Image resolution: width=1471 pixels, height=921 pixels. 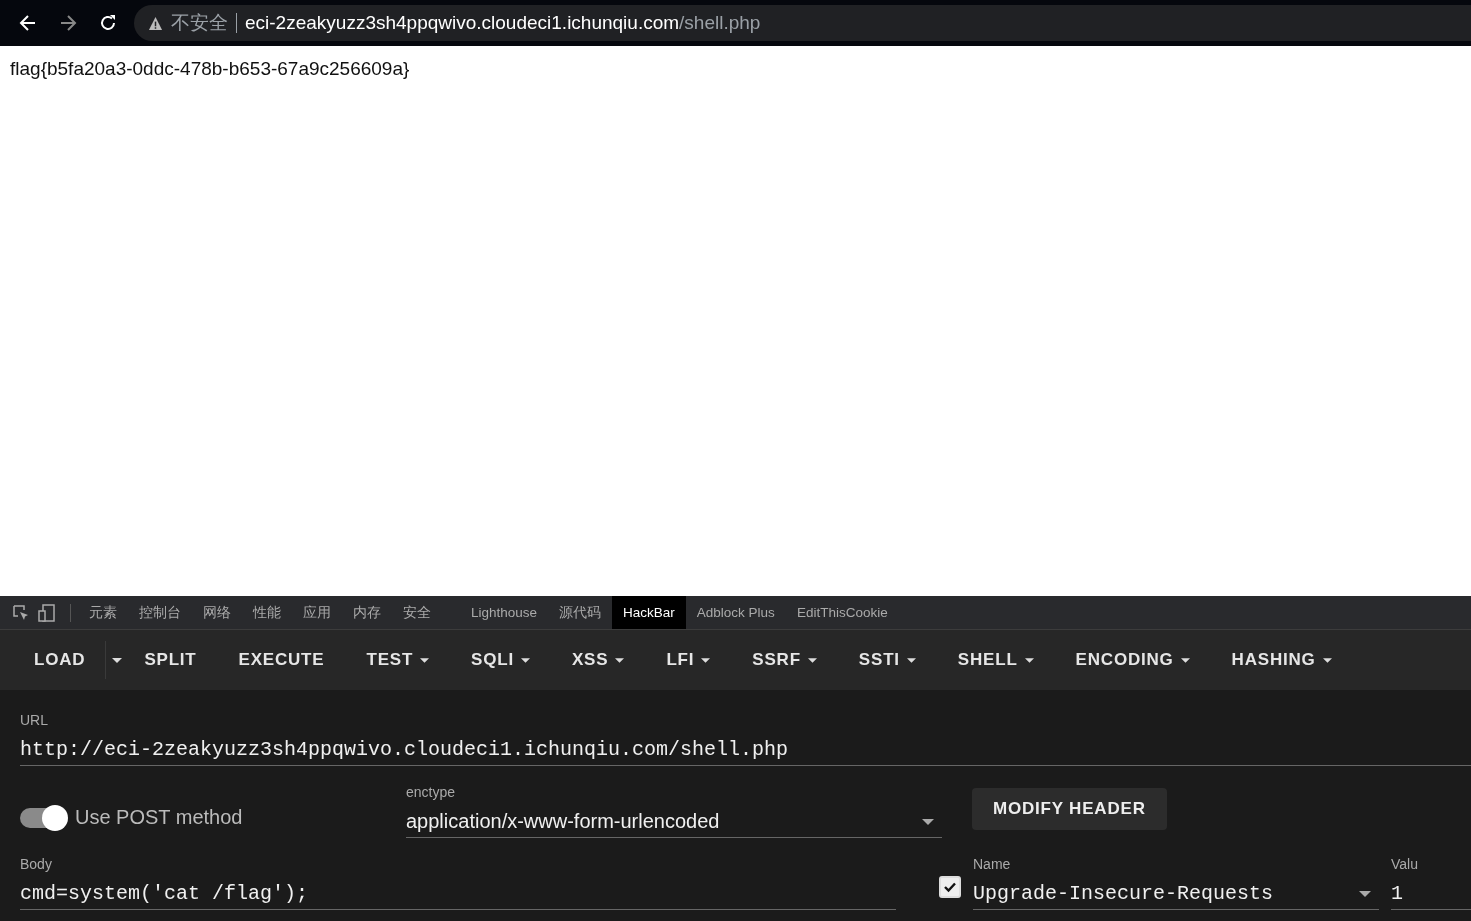 I want to click on devtools-tab: 应用, so click(x=317, y=612).